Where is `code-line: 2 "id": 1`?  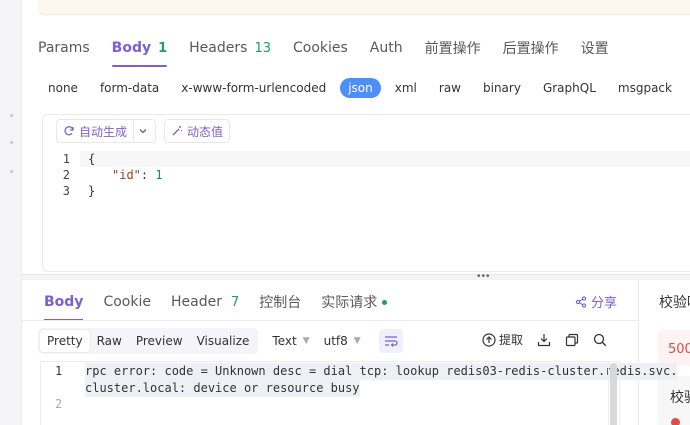
code-line: 2 "id": 1 is located at coordinates (373, 175).